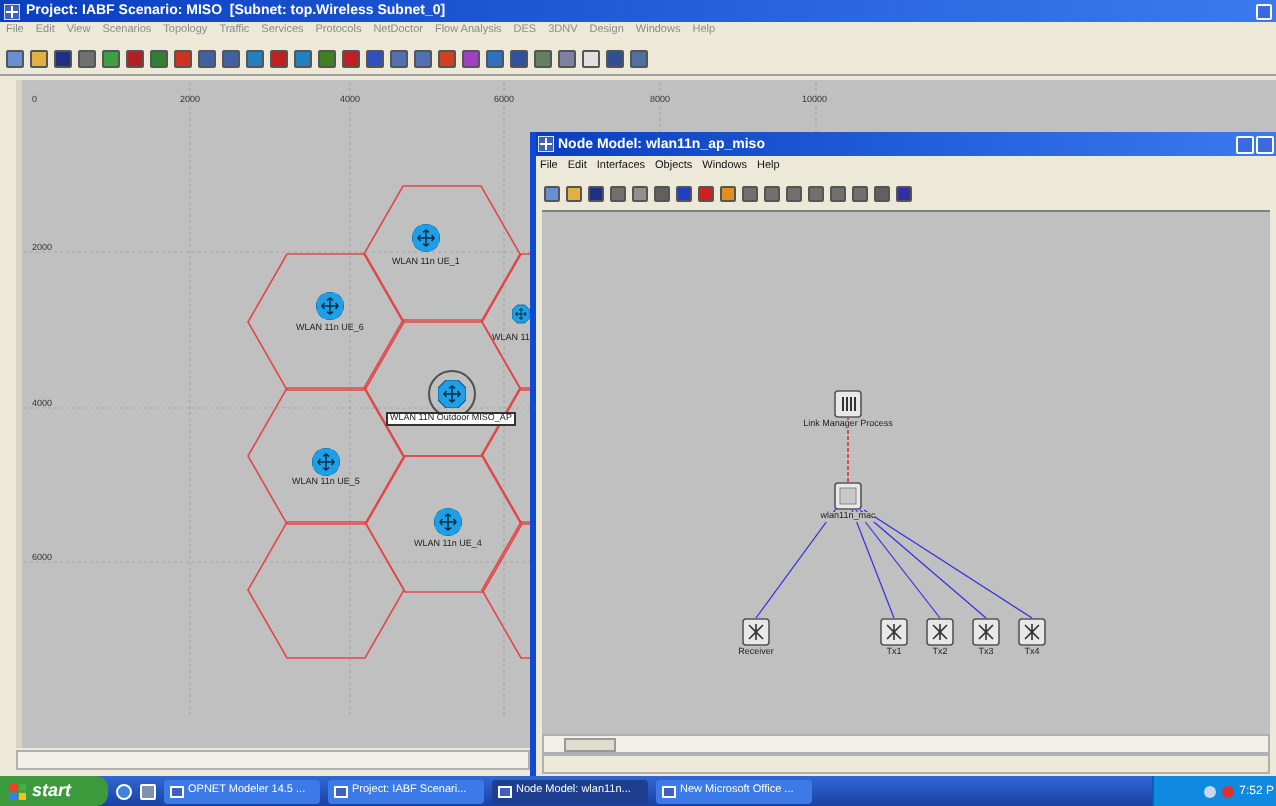 The image size is (1276, 806). What do you see at coordinates (54, 791) in the screenshot?
I see `start-button: start` at bounding box center [54, 791].